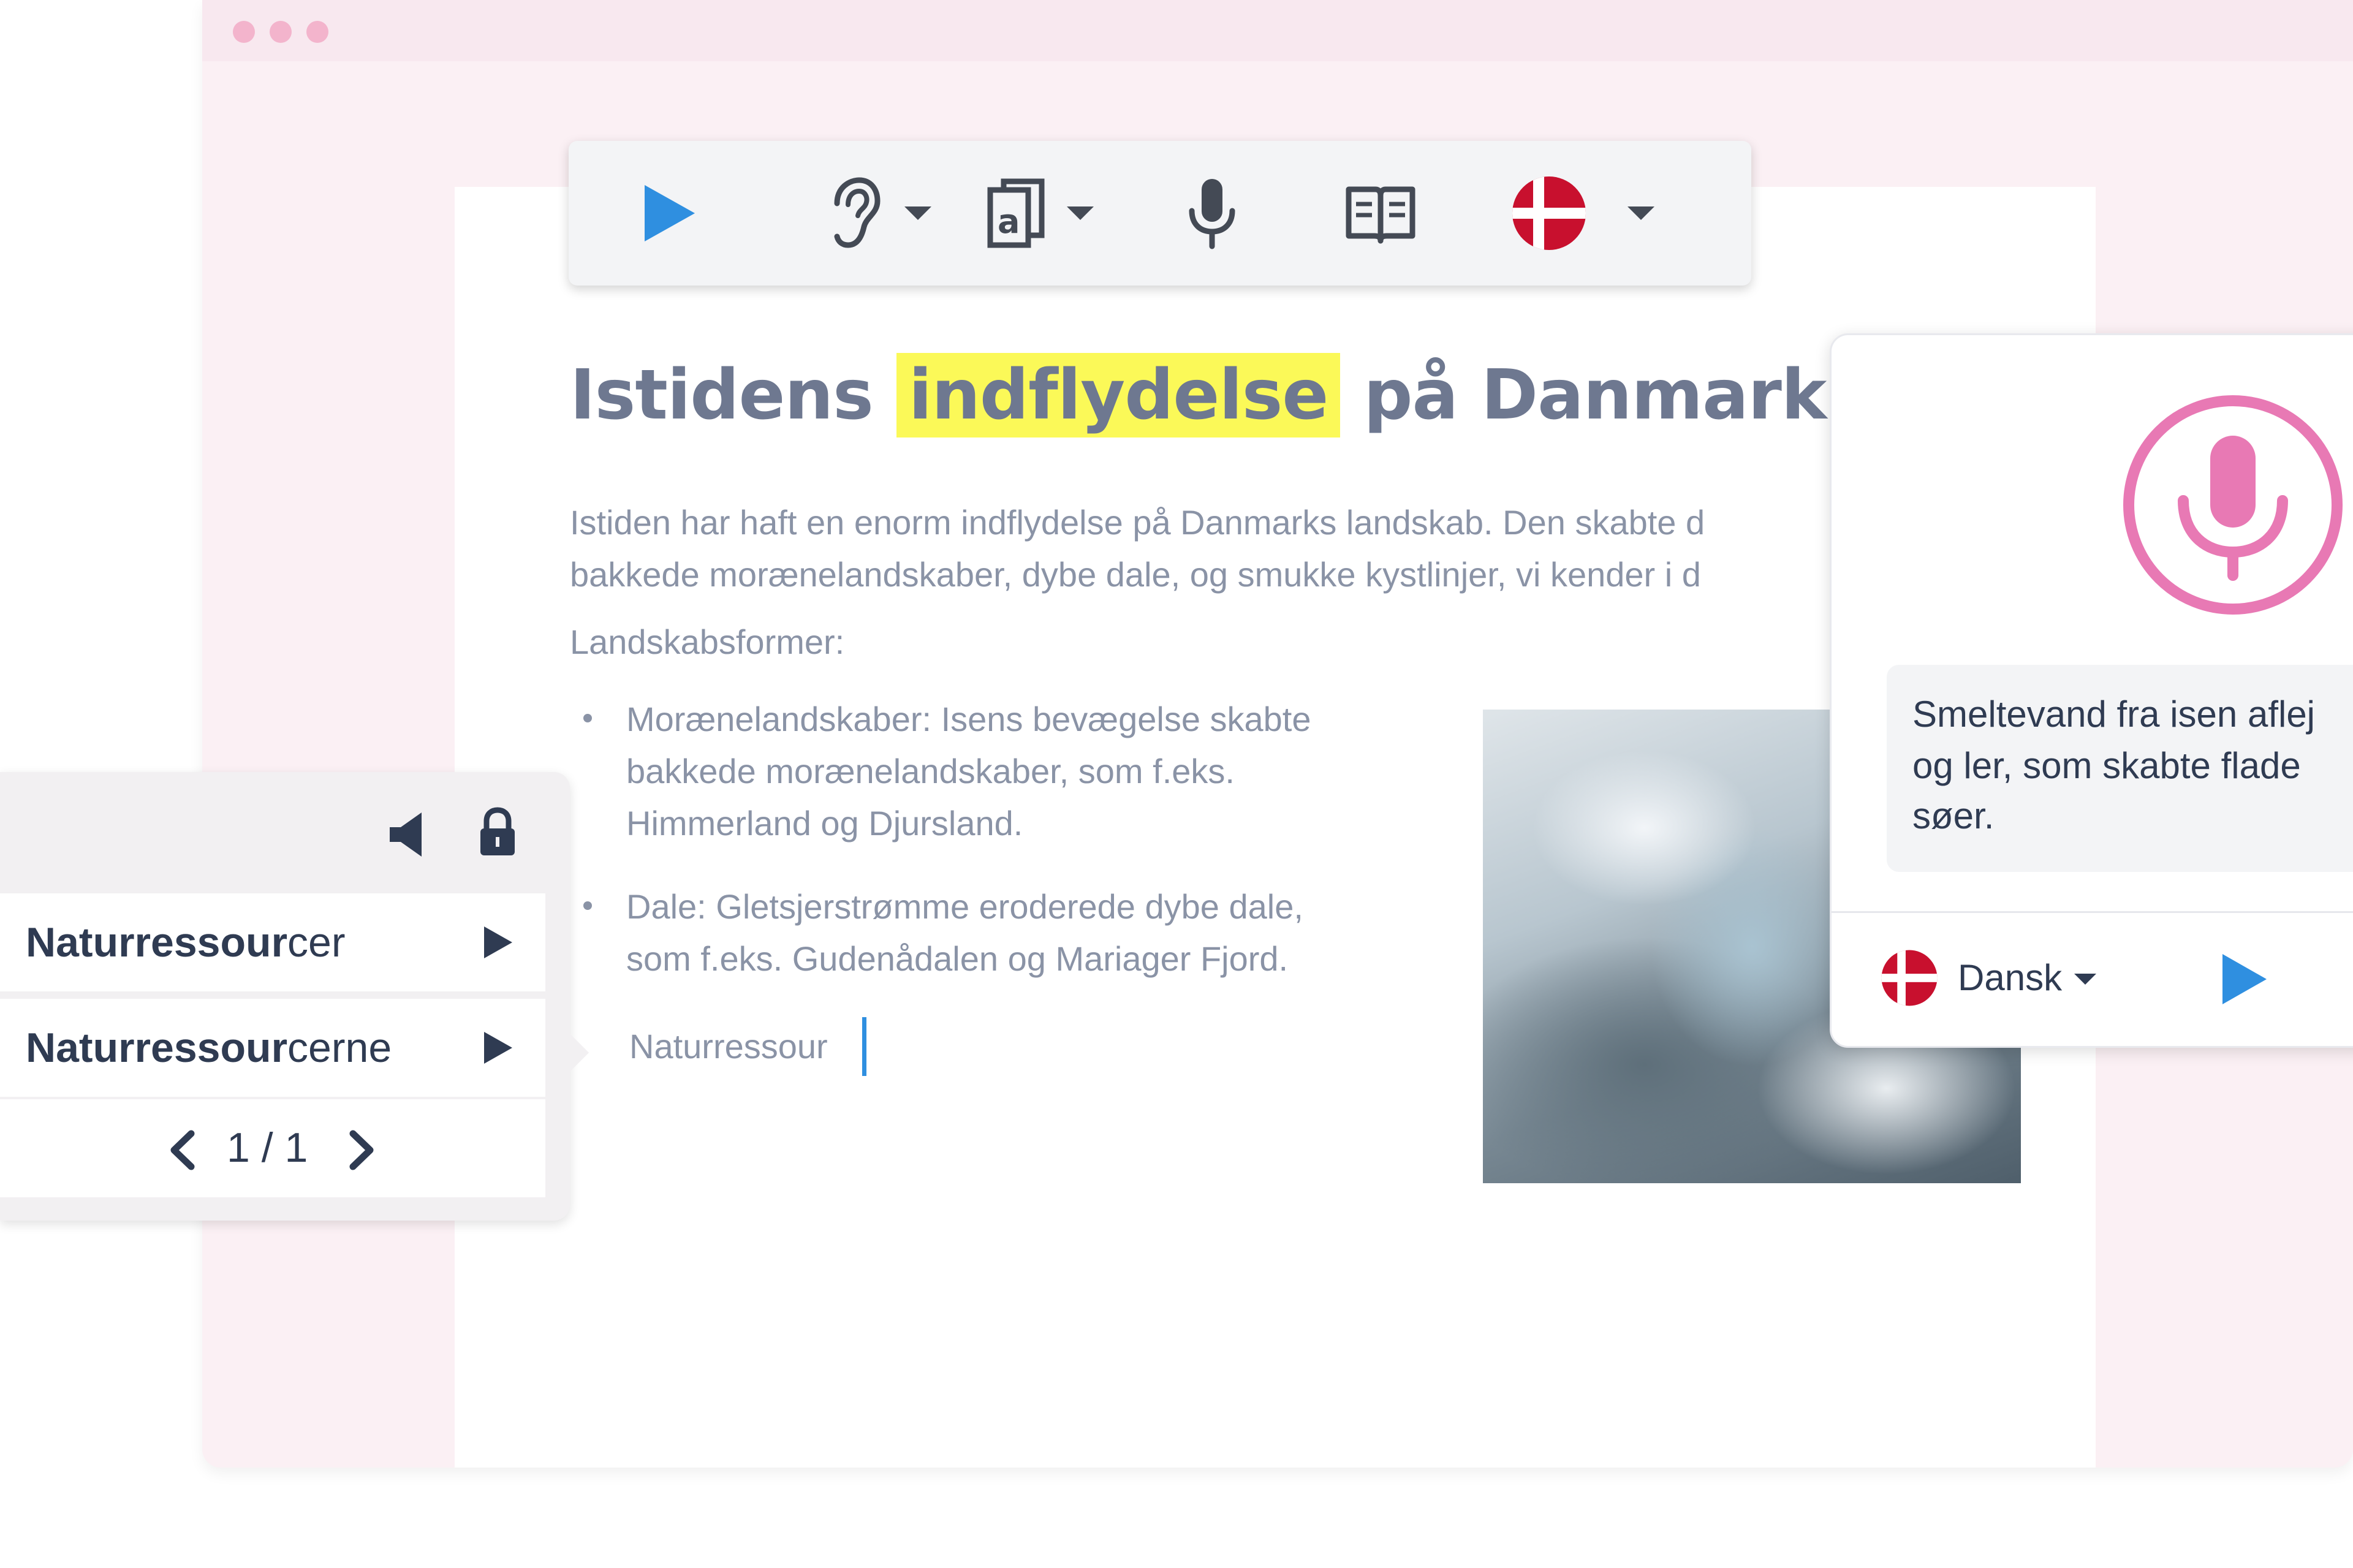 This screenshot has height=1568, width=2353. I want to click on chevron-left-icon, so click(182, 1150).